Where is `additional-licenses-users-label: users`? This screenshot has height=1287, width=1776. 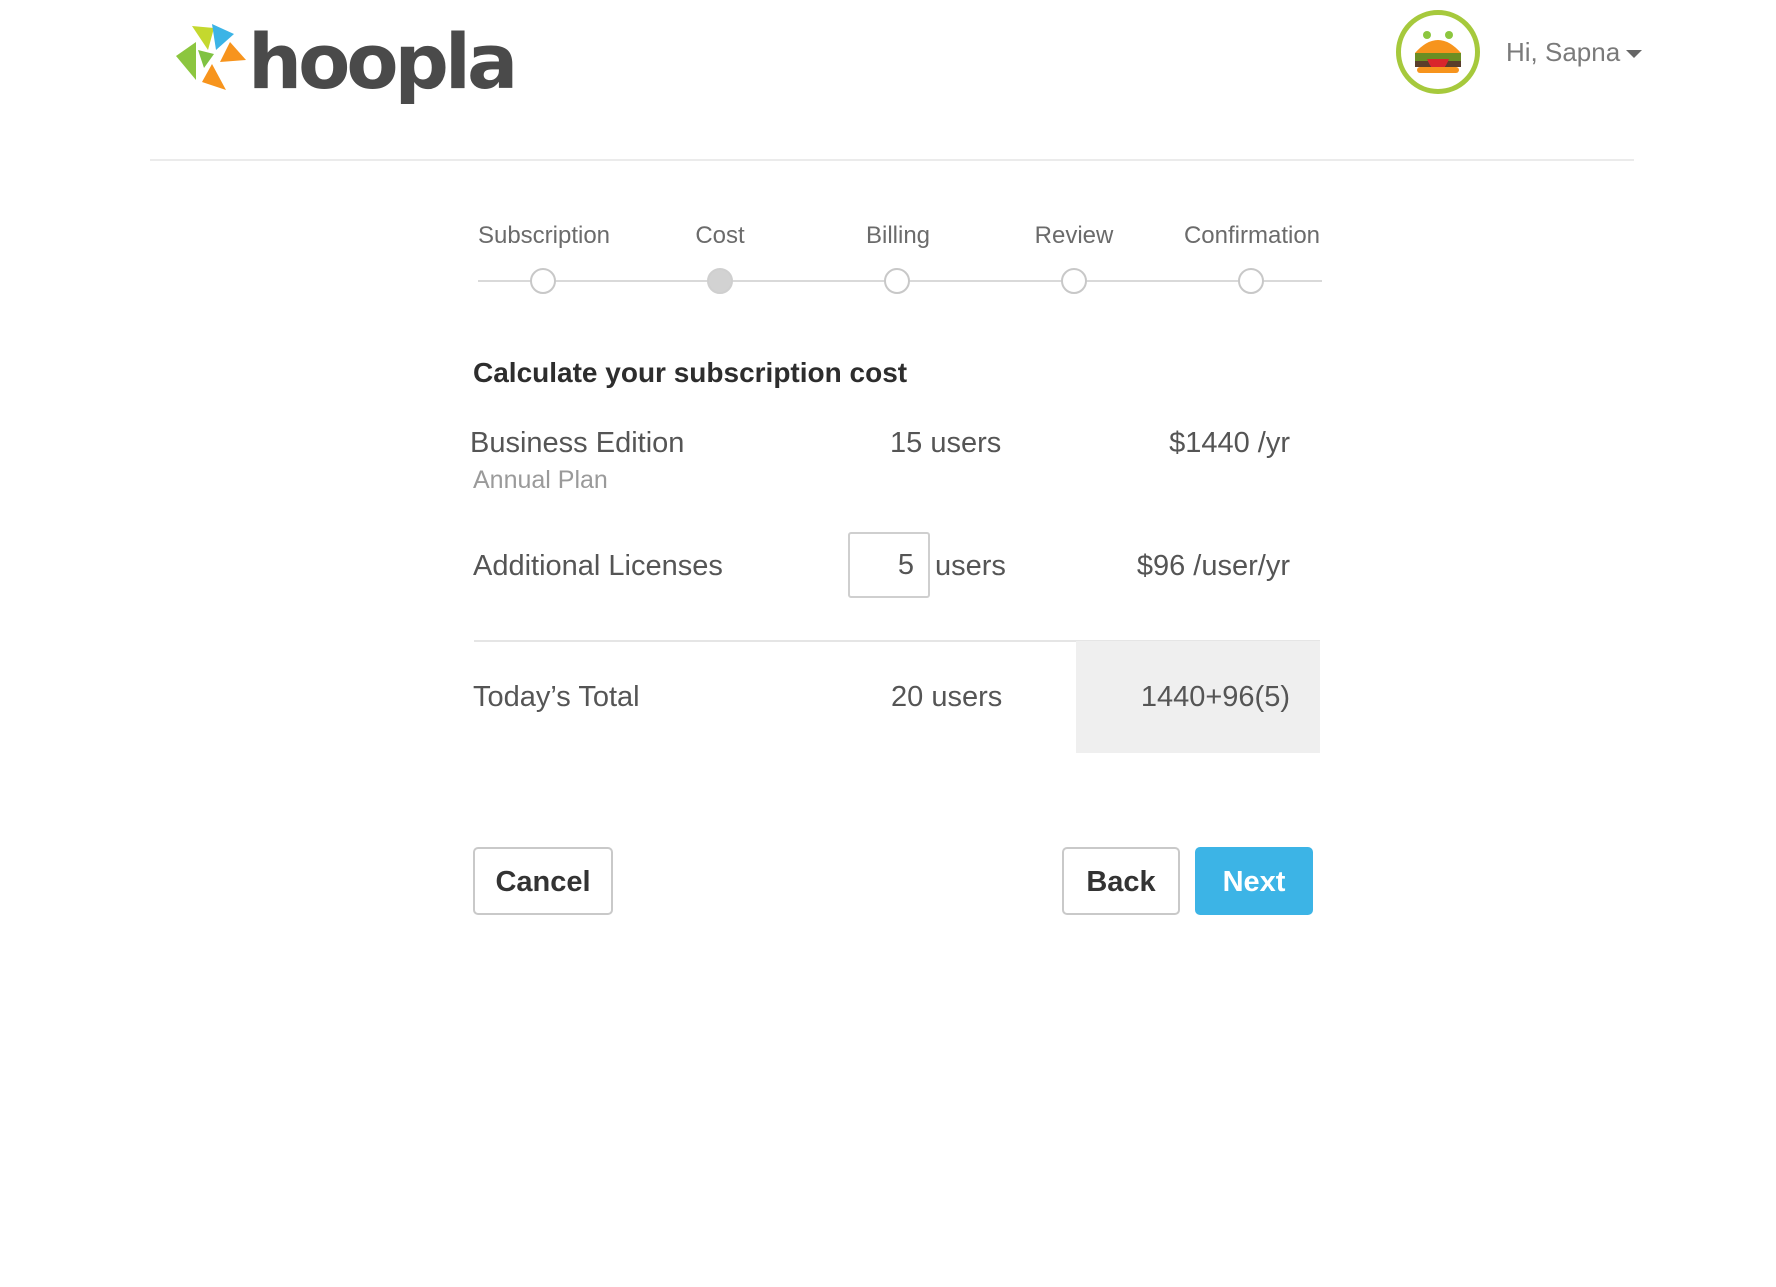
additional-licenses-users-label: users is located at coordinates (970, 566).